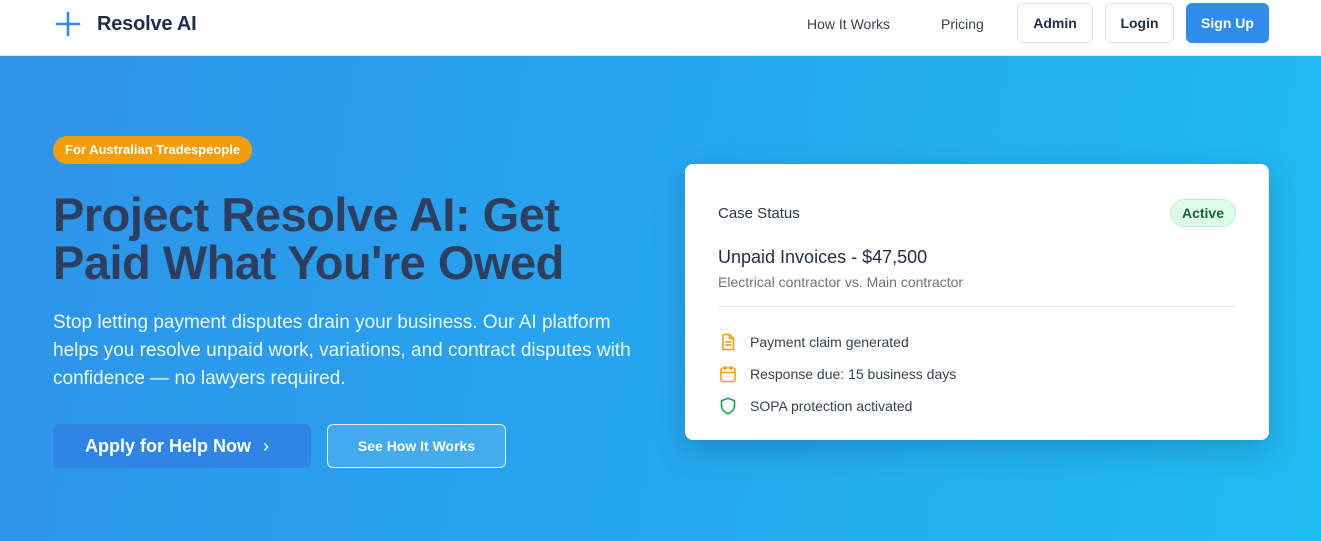 This screenshot has width=1321, height=541. I want to click on case-heading: Unpaid Invoices - $47,500, so click(823, 257).